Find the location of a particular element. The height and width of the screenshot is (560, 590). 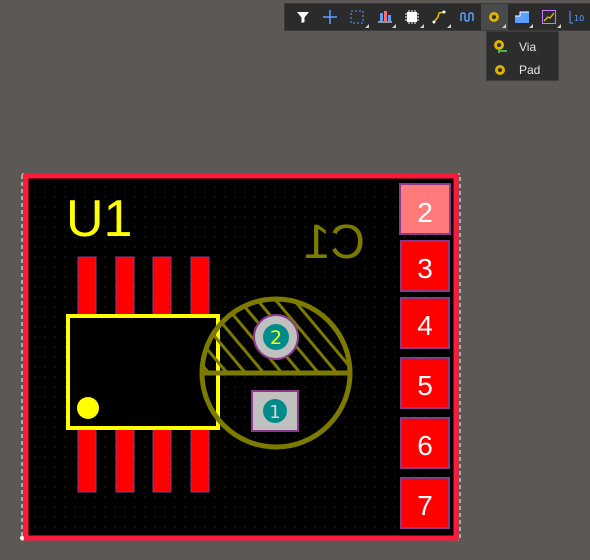

interactive-route-icon is located at coordinates (467, 17).